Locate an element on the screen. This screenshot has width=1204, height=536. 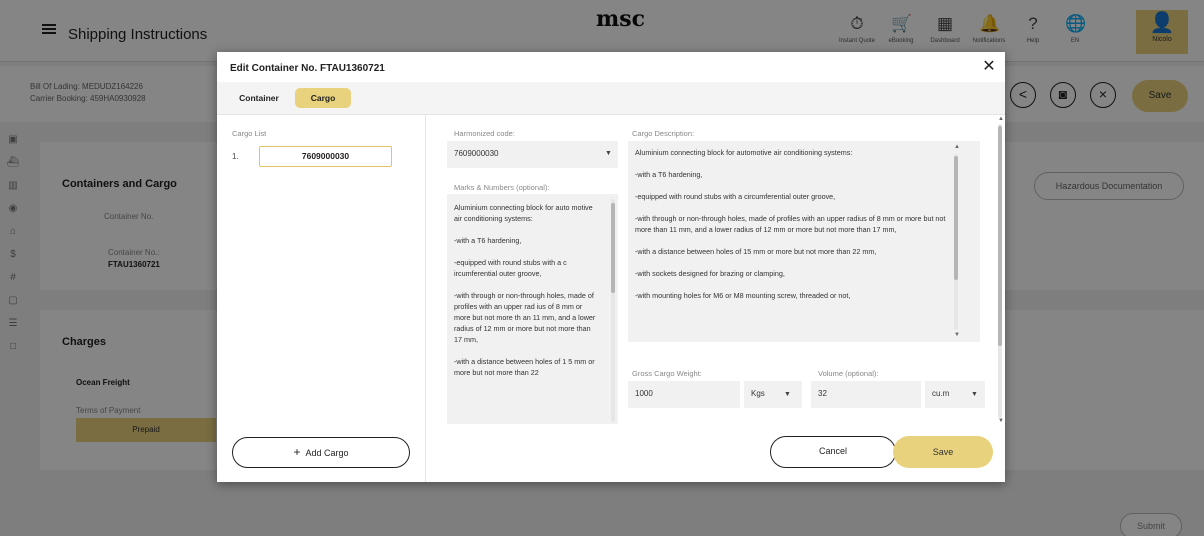
weight-unit-value: Kgs is located at coordinates (758, 393).